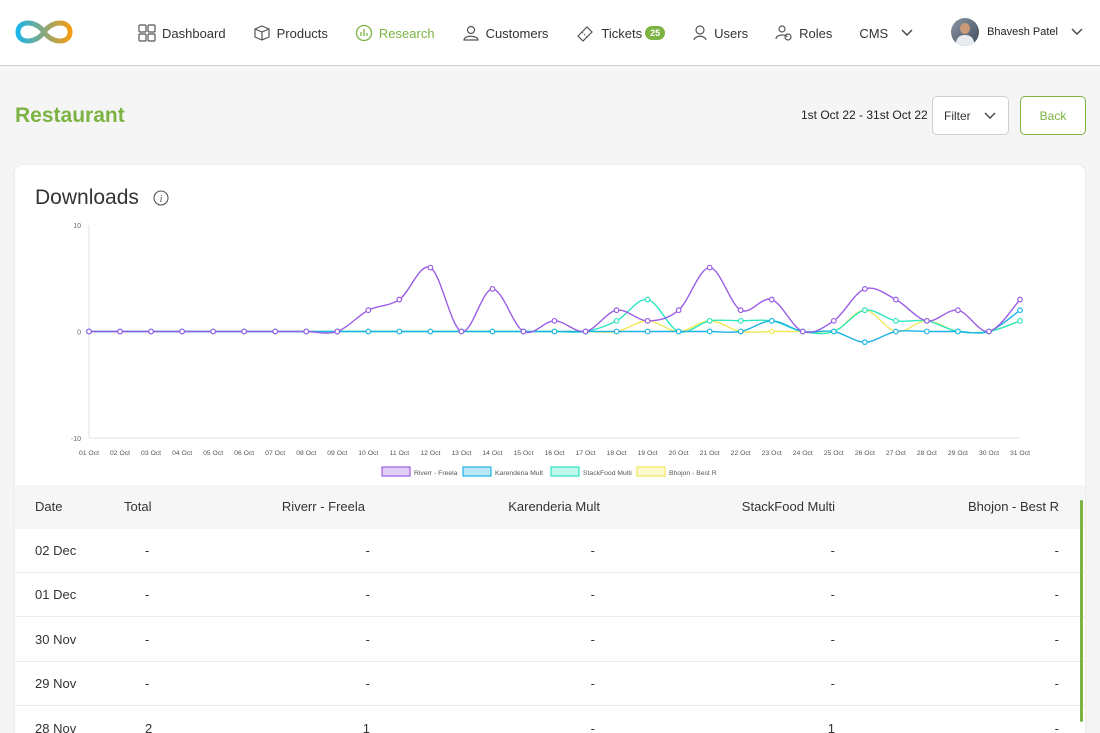 This screenshot has height=733, width=1100. What do you see at coordinates (550, 720) in the screenshot?
I see `table-row: 28 Nov 2 1 - 1 -` at bounding box center [550, 720].